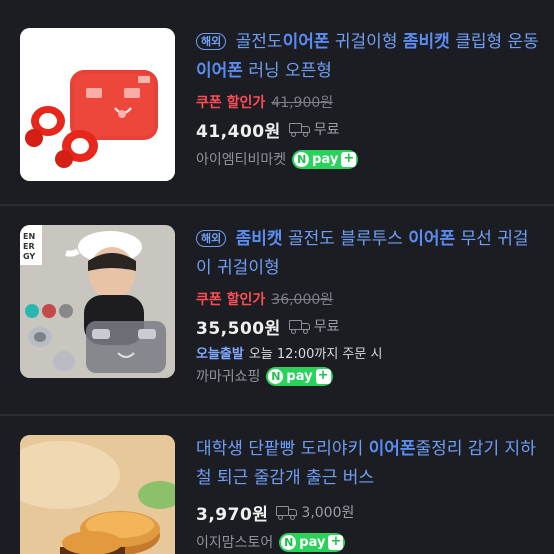  I want to click on product-title-link: 대학생 단팥빵 도리야키 이어폰줄정리 감기 지하철 퇴근 줄감개 출근 버스, so click(368, 464).